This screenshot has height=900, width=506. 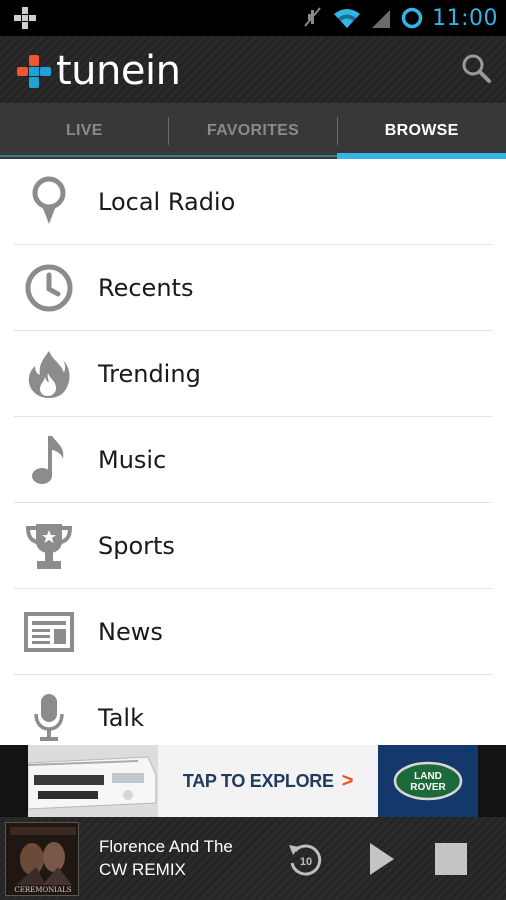 I want to click on wifi-icon, so click(x=347, y=18).